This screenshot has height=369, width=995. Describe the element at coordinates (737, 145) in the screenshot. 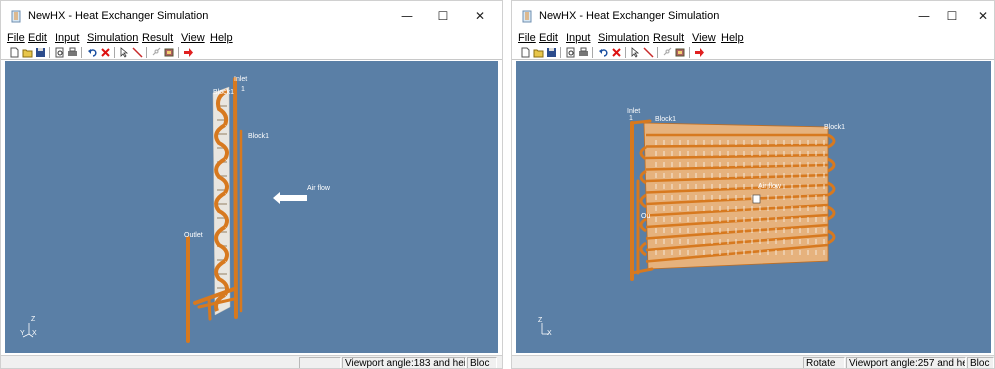

I see `coil-tube-row` at that location.